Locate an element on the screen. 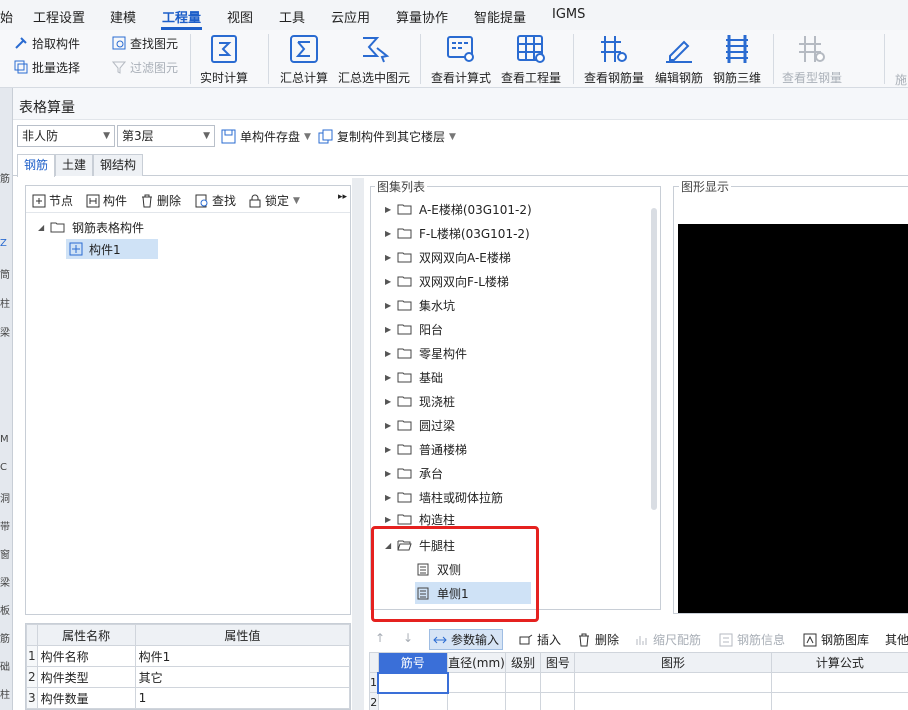 Image resolution: width=908 pixels, height=710 pixels. copy-to-floors-button: 复制构件到其它楼层 ▼ is located at coordinates (387, 136).